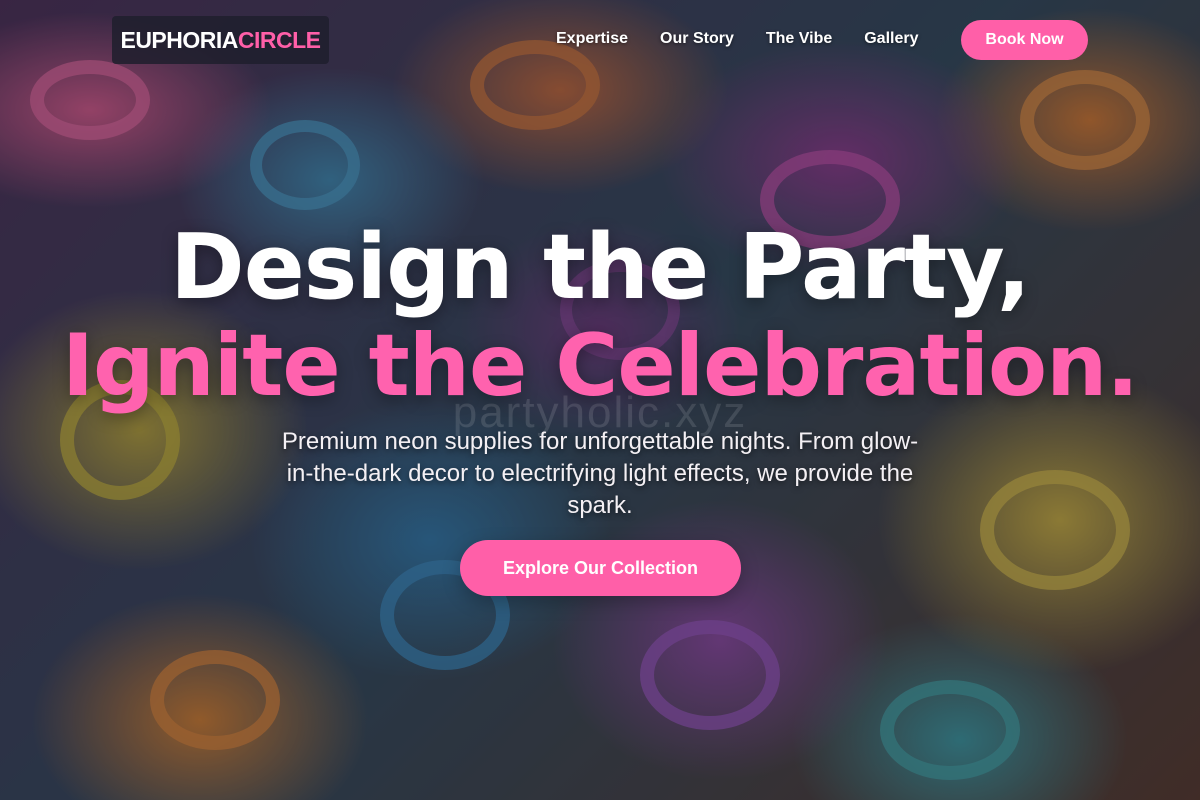 The width and height of the screenshot is (1200, 800). I want to click on hero-headline-line1: Design the Party,, so click(600, 267).